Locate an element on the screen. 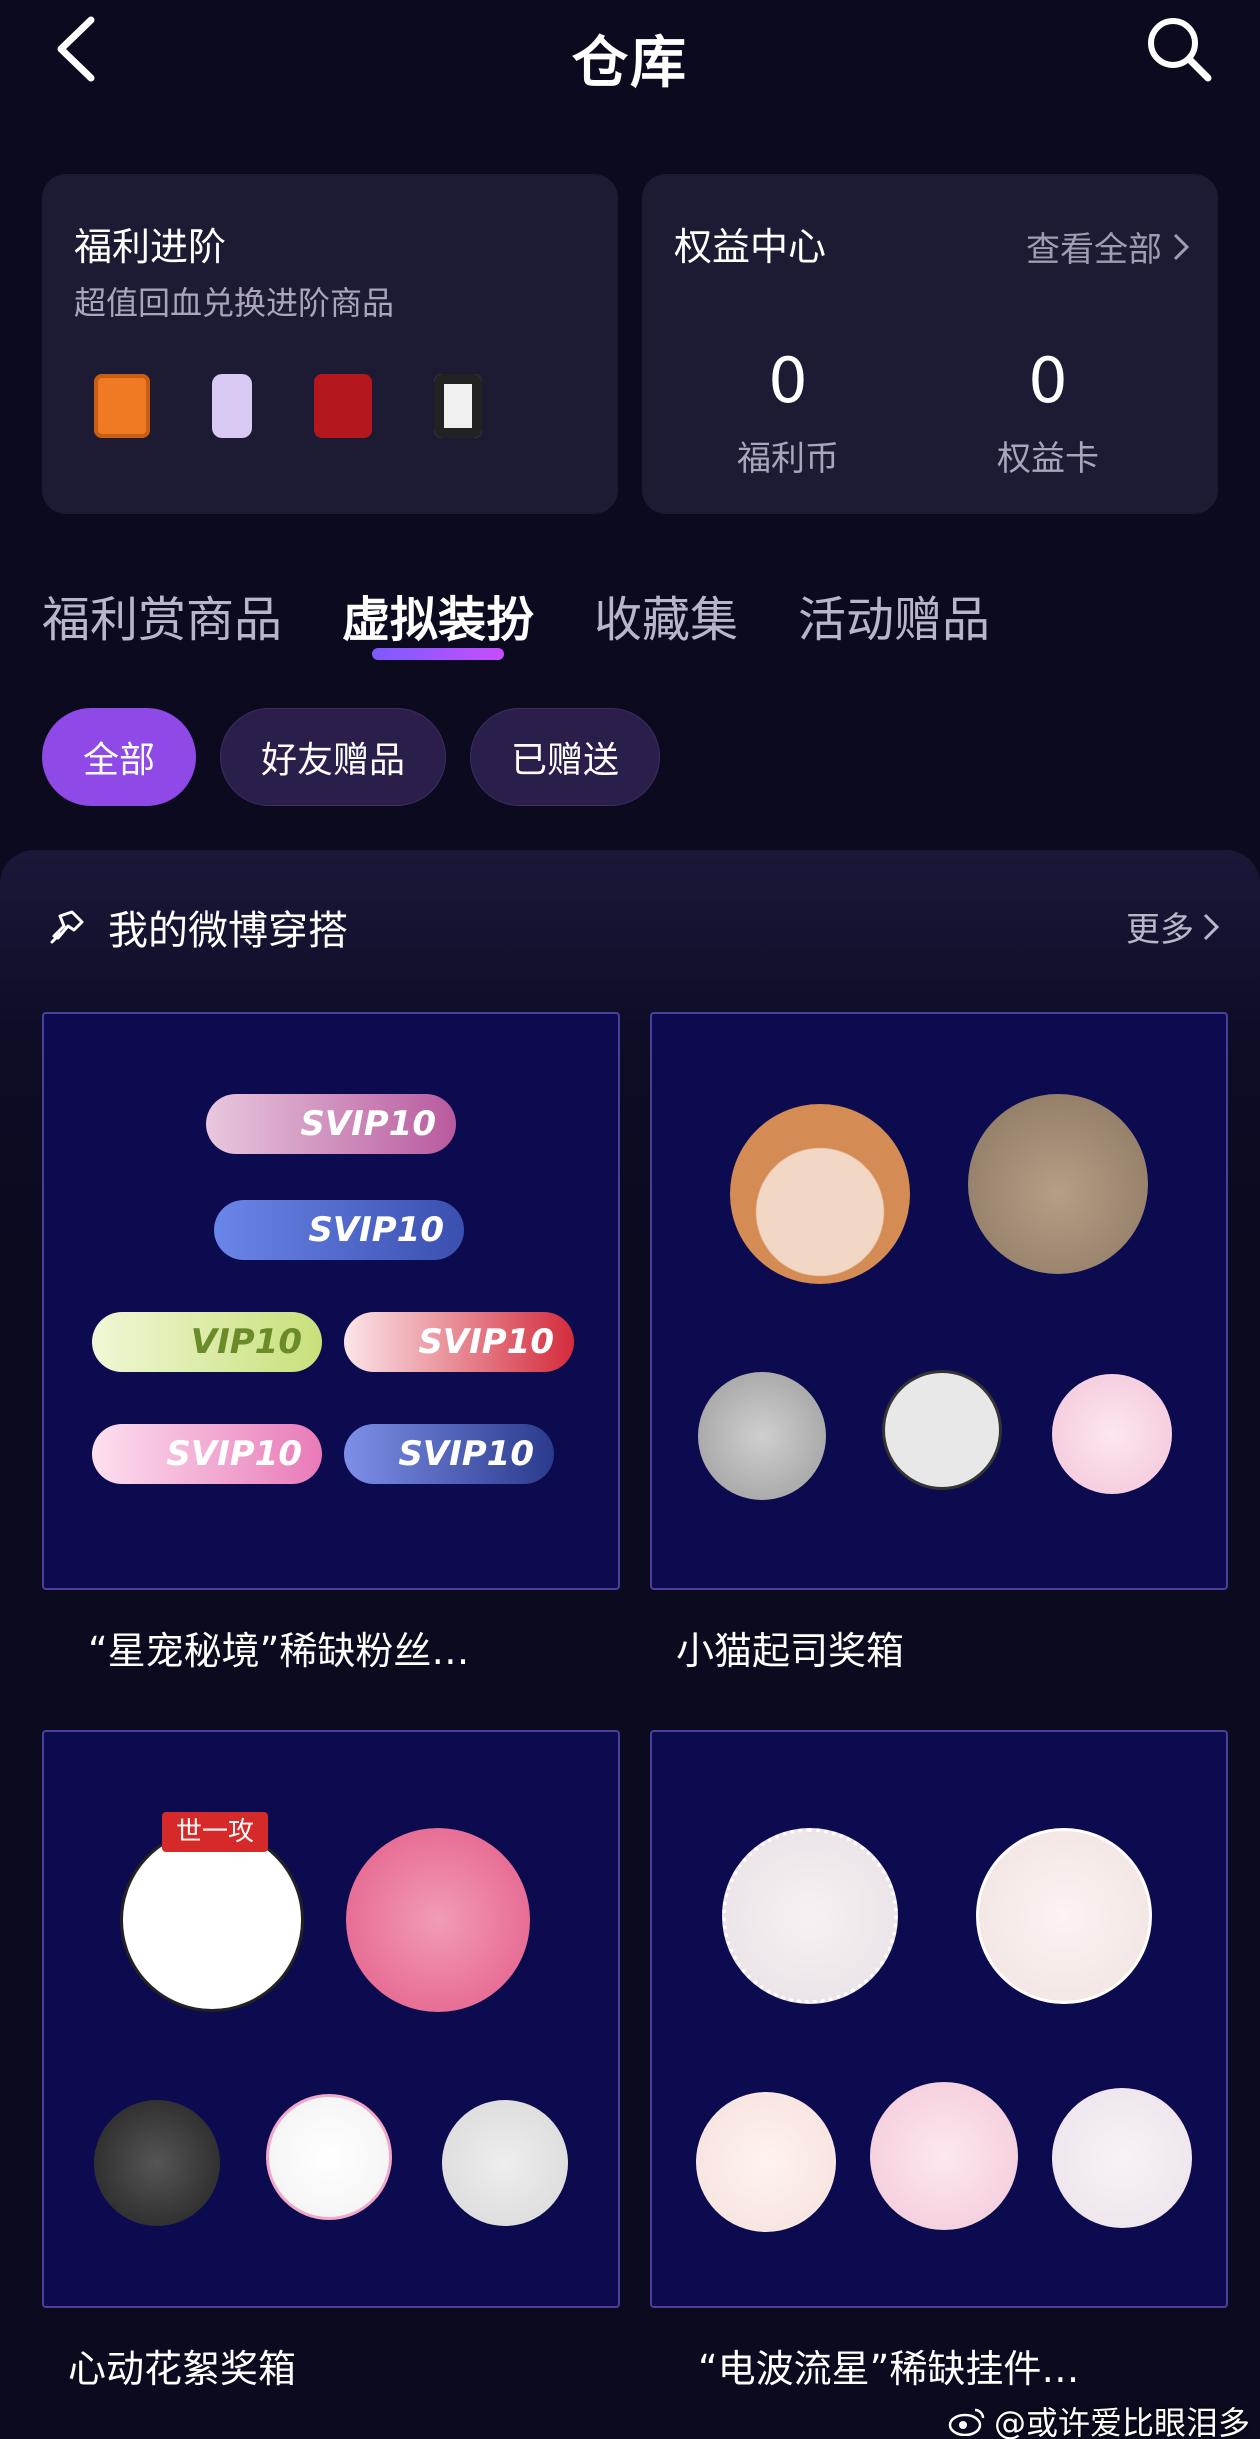 The image size is (1260, 2439). welfare-card: 福利进阶 超值回血兑换进阶商品 is located at coordinates (330, 344).